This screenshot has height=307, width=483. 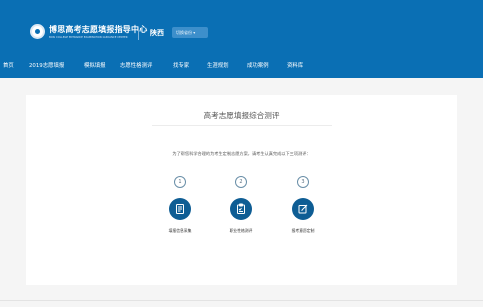 What do you see at coordinates (241, 153) in the screenshot?
I see `instruction-text: 为了帮您科学合理的为考生定制志愿方案，请考生认真完成以下三项测评：` at bounding box center [241, 153].